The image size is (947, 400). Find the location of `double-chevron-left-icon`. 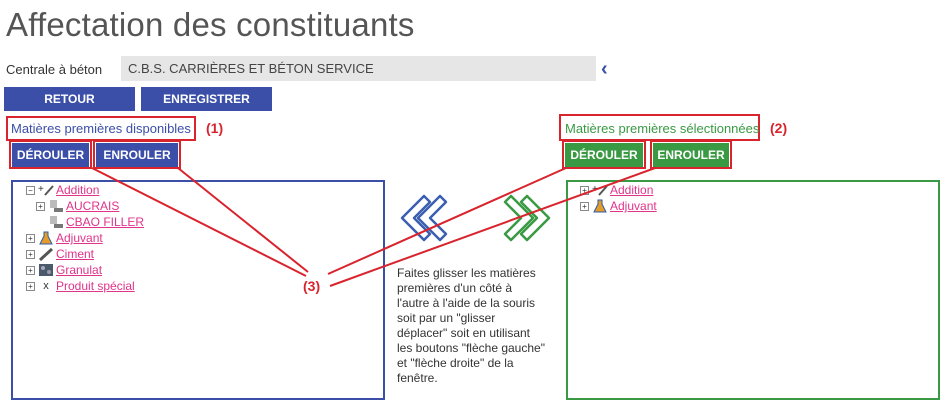

double-chevron-left-icon is located at coordinates (424, 218).